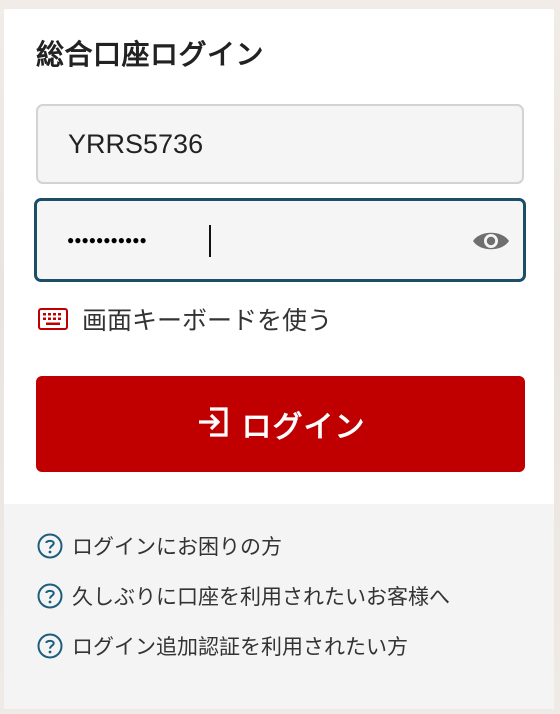 This screenshot has width=560, height=714. I want to click on password-field, so click(280, 240).